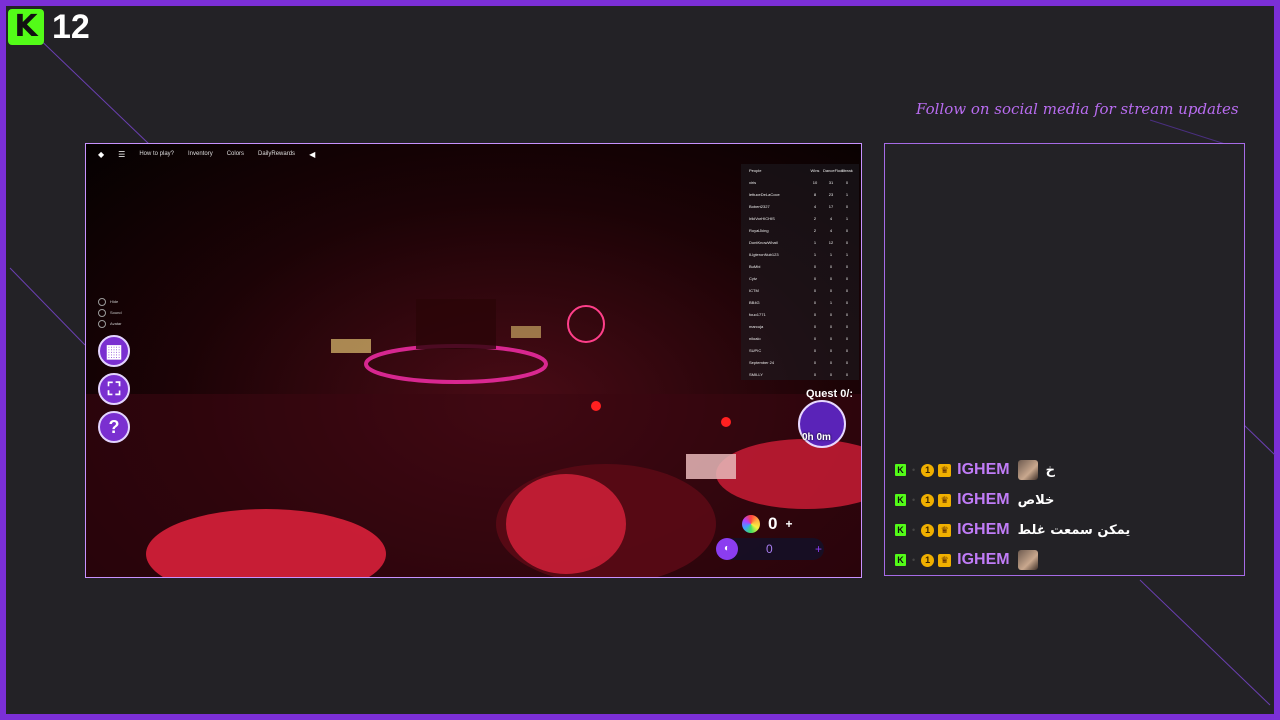 The width and height of the screenshot is (1280, 720). What do you see at coordinates (121, 154) in the screenshot?
I see `hamburger-icon: ☰` at bounding box center [121, 154].